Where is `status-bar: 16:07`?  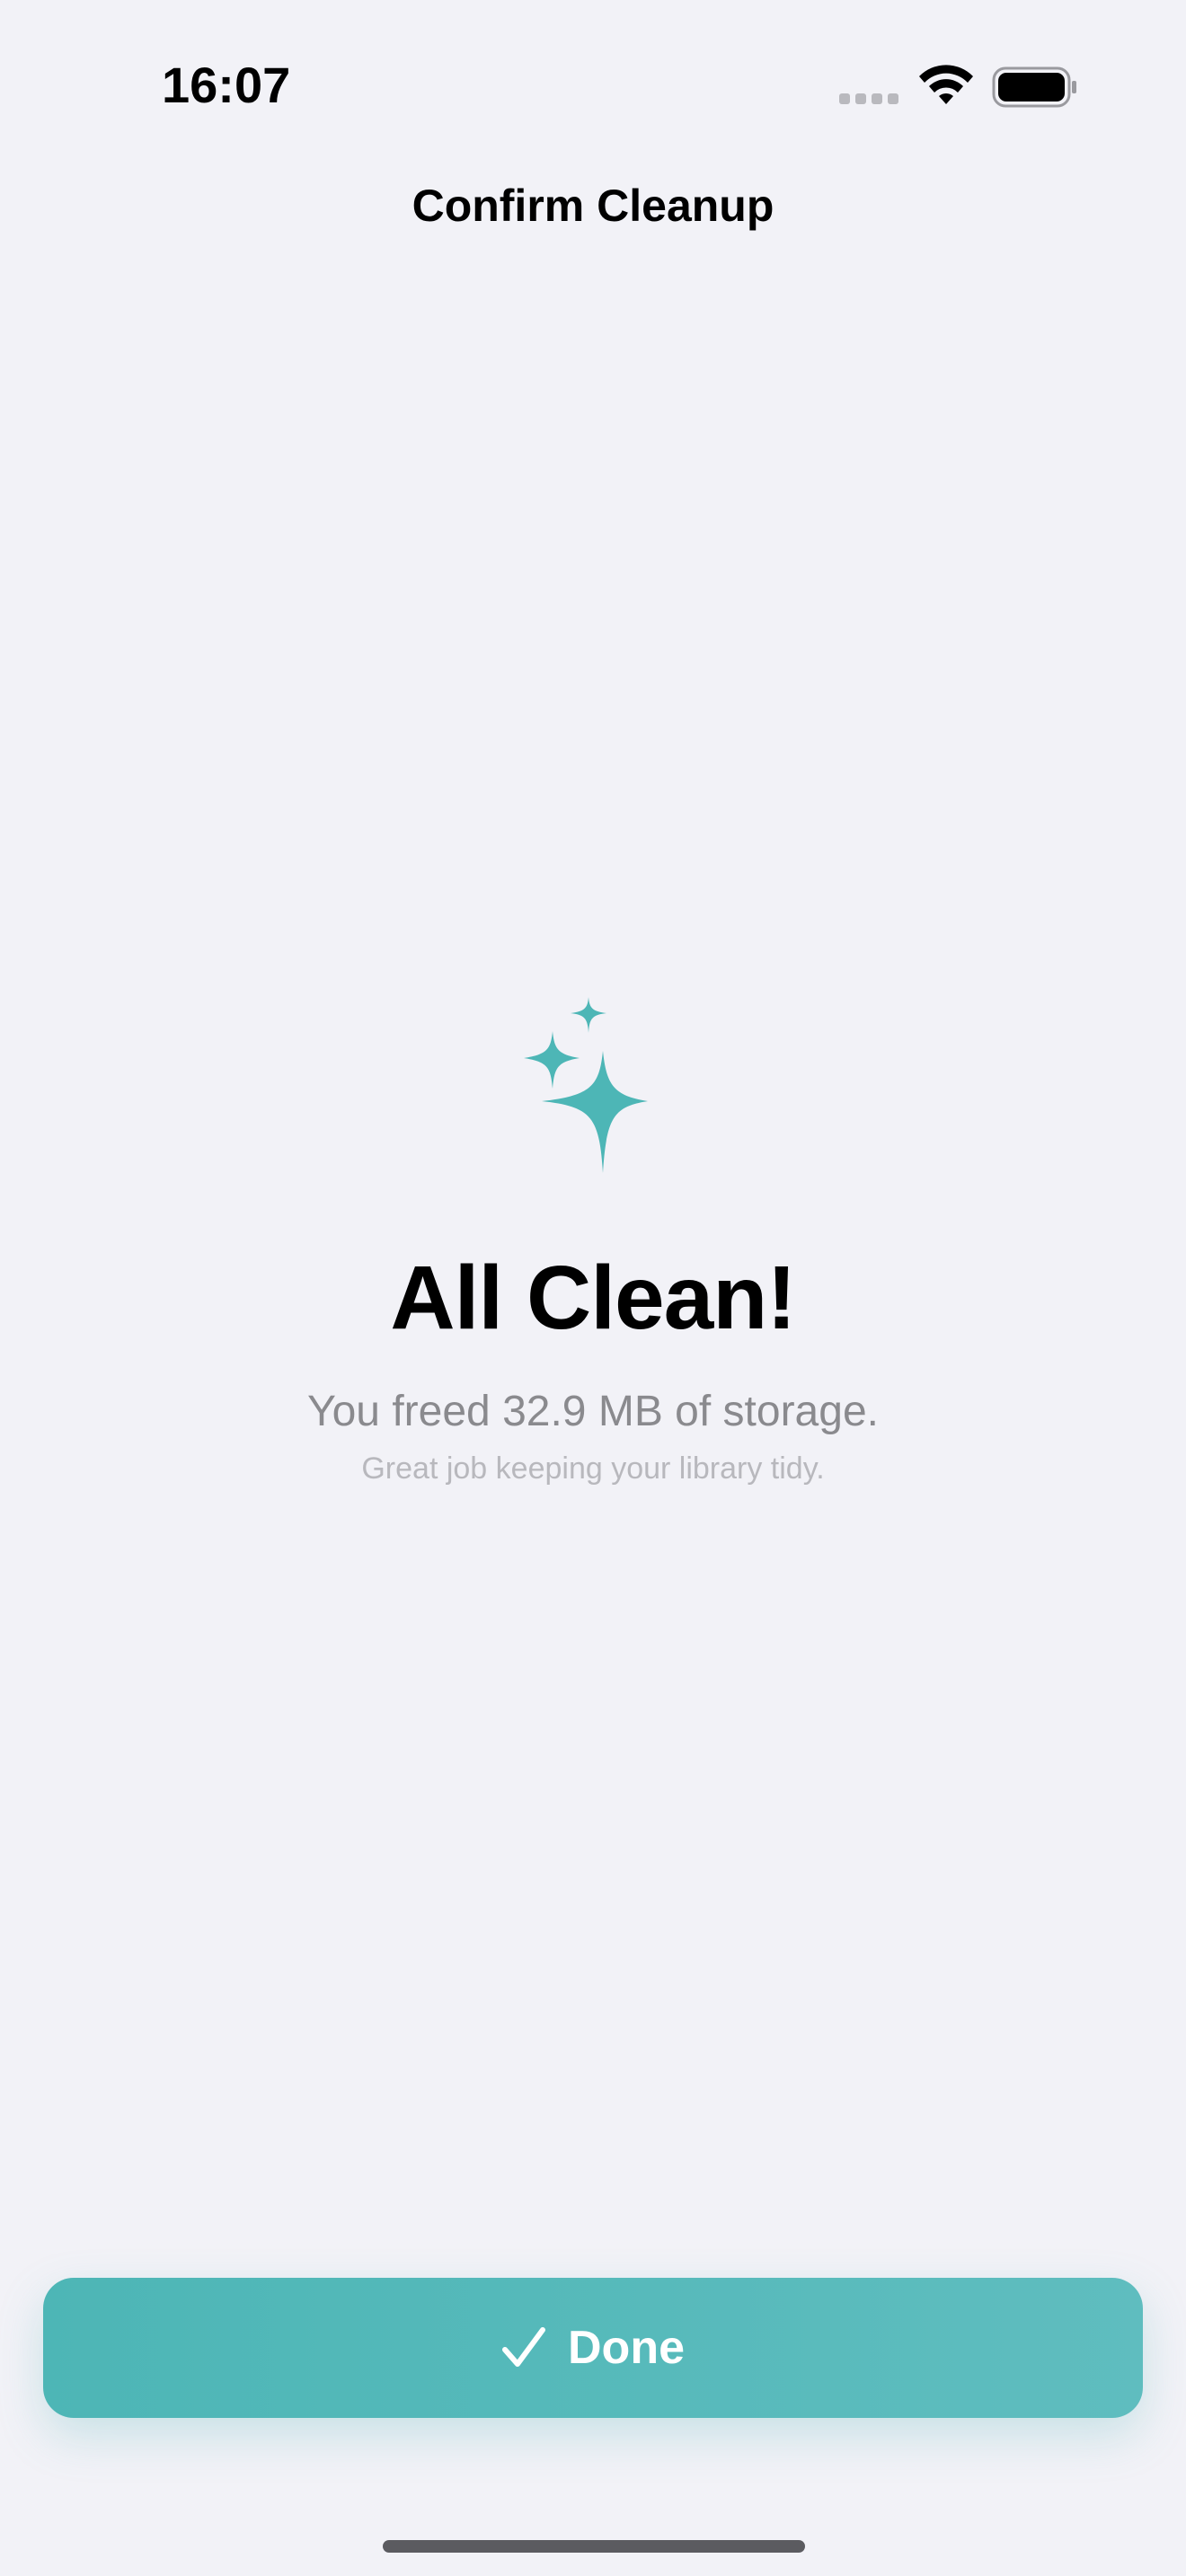
status-bar: 16:07 is located at coordinates (593, 85).